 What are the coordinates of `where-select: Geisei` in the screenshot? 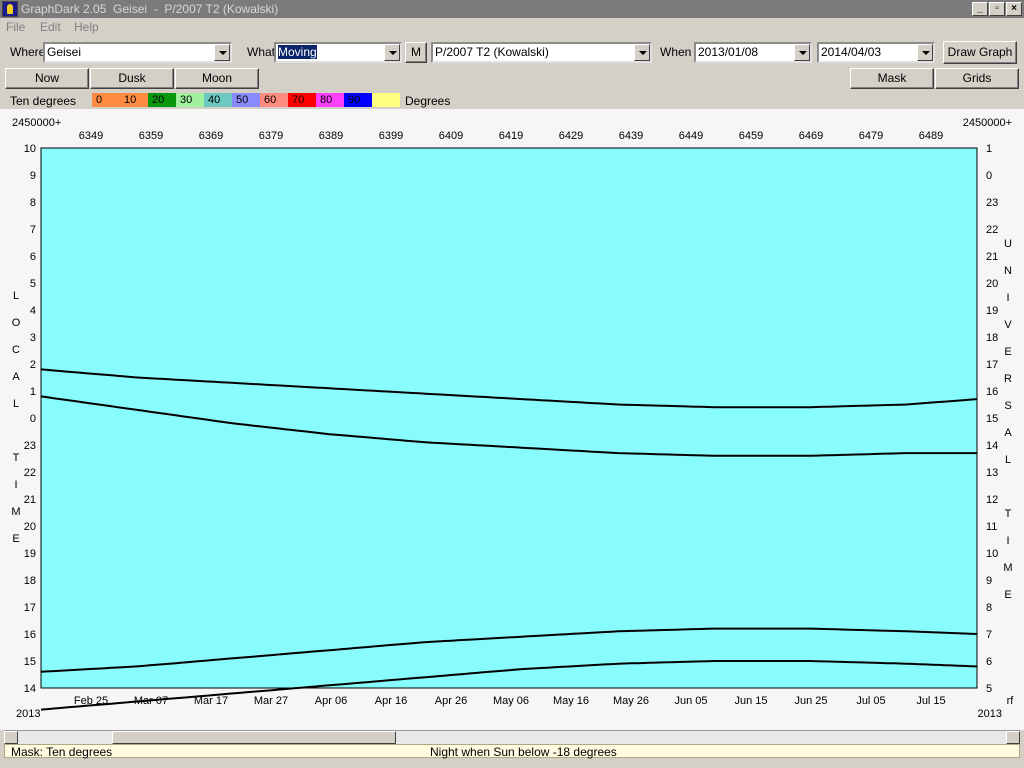 It's located at (137, 52).